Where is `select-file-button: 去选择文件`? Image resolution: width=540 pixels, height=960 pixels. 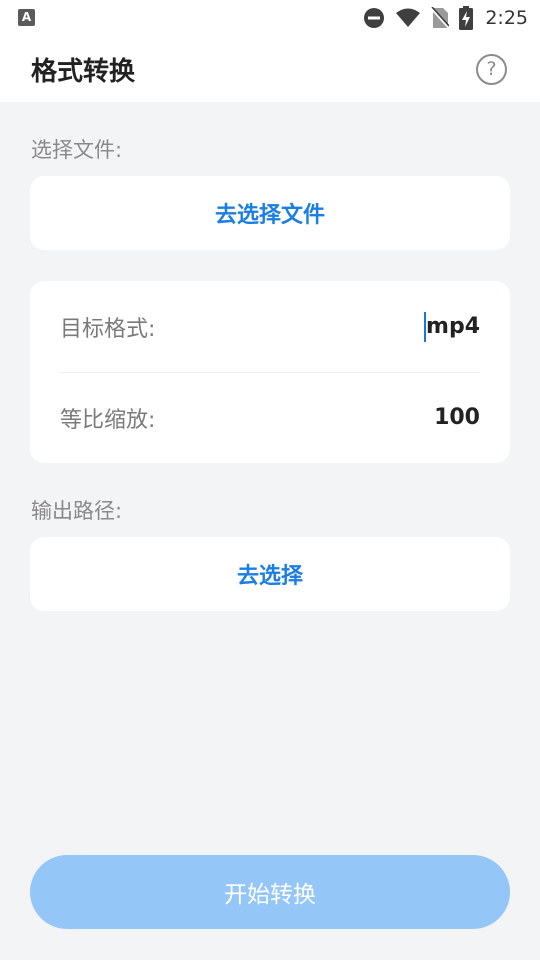
select-file-button: 去选择文件 is located at coordinates (270, 213).